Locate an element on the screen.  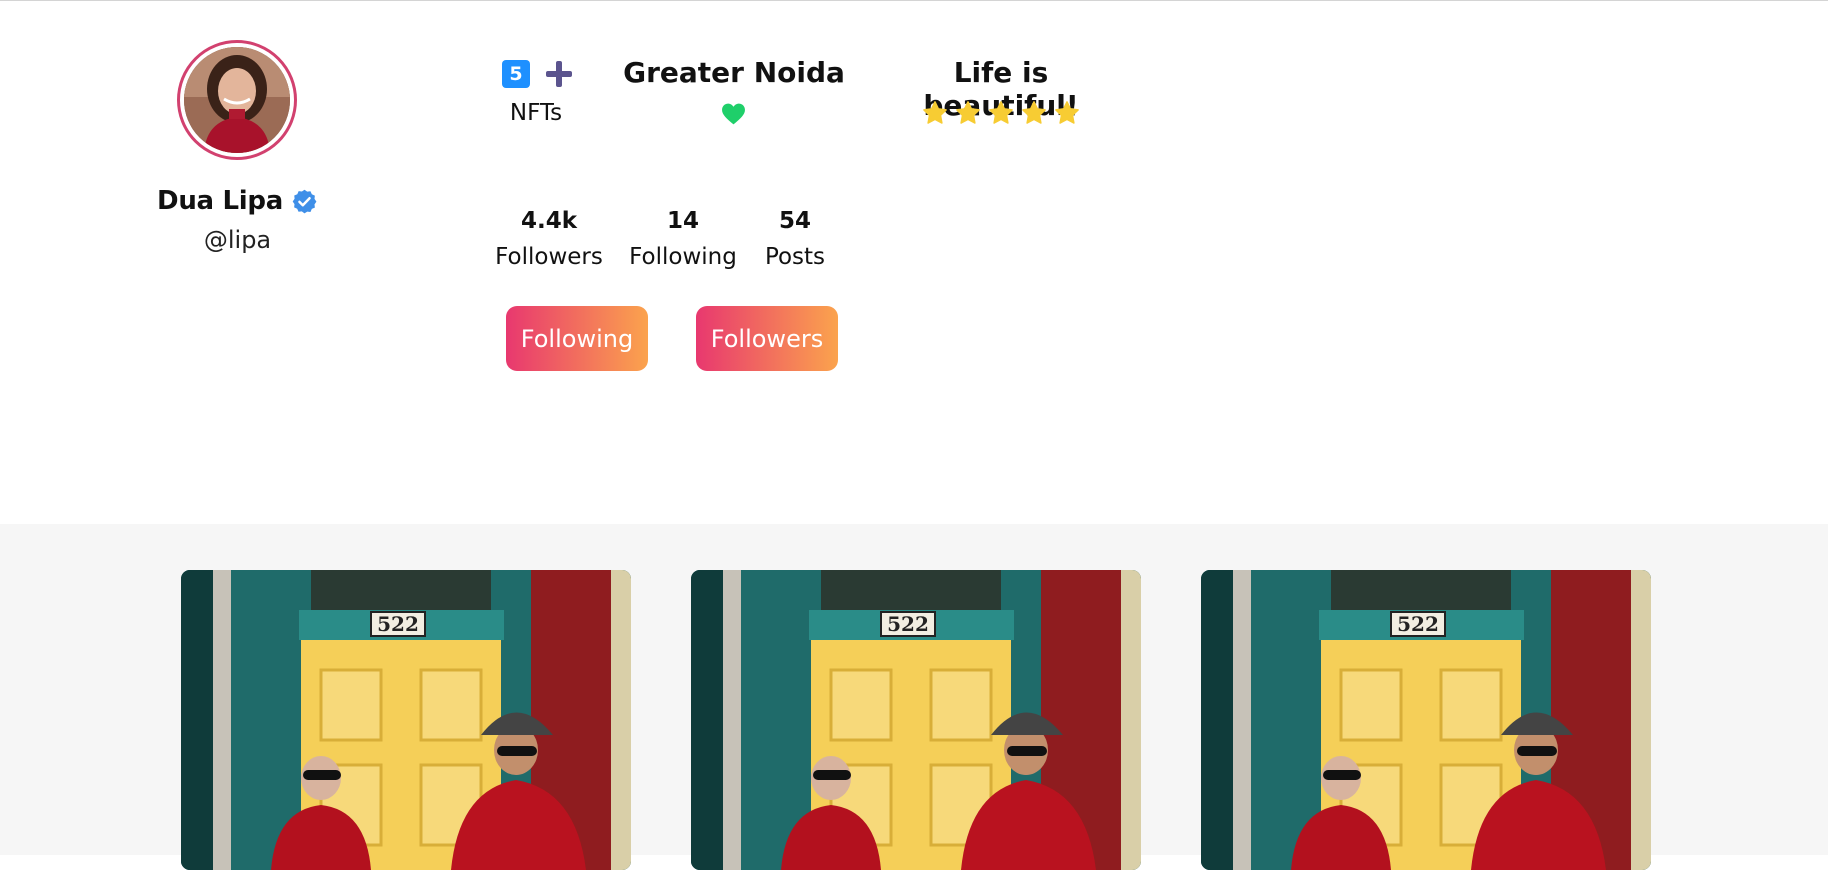
stat-following-value: 14 is located at coordinates (682, 221).